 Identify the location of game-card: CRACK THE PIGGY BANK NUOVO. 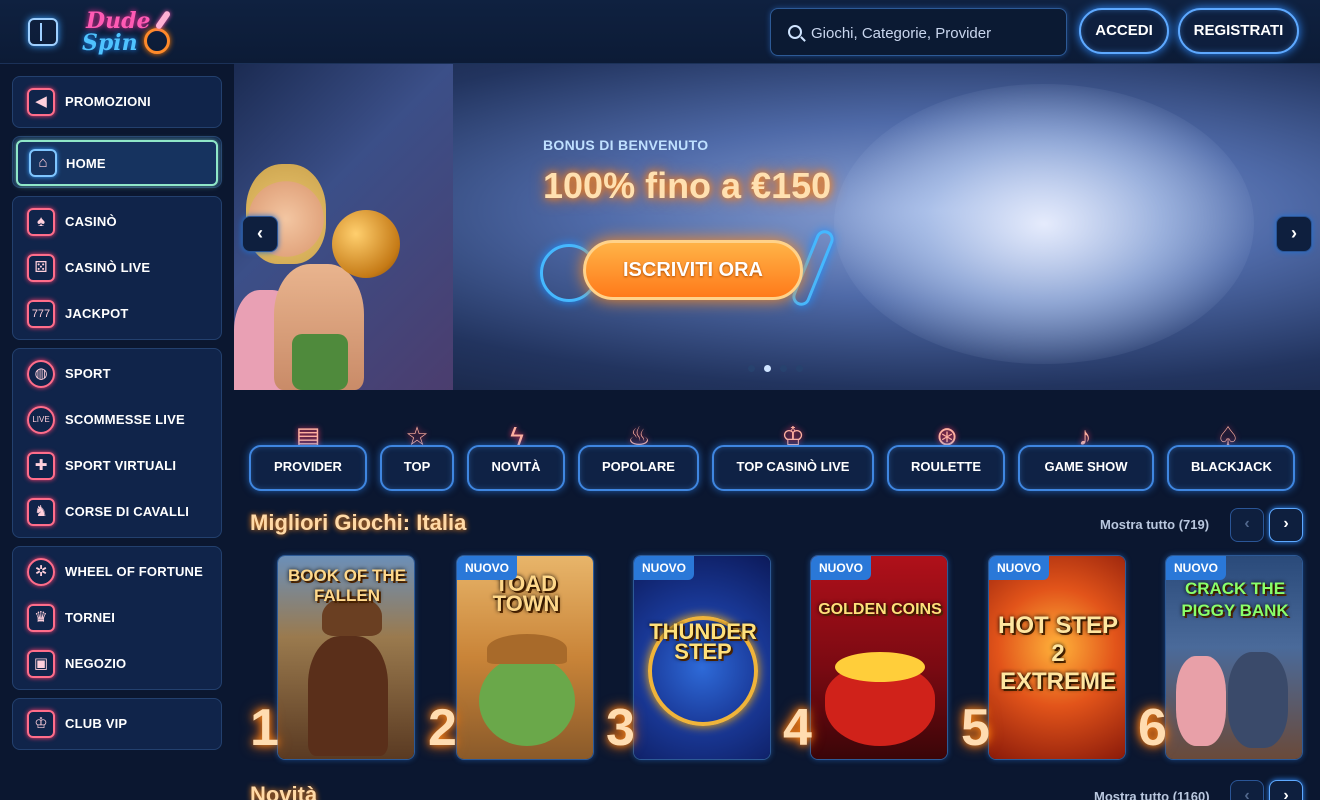
(1234, 657).